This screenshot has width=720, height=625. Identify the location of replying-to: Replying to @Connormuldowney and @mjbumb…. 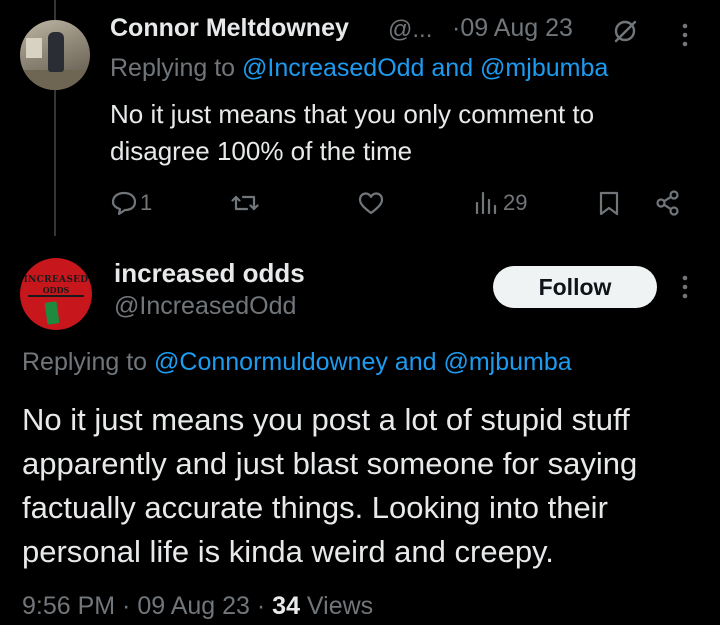
(297, 362).